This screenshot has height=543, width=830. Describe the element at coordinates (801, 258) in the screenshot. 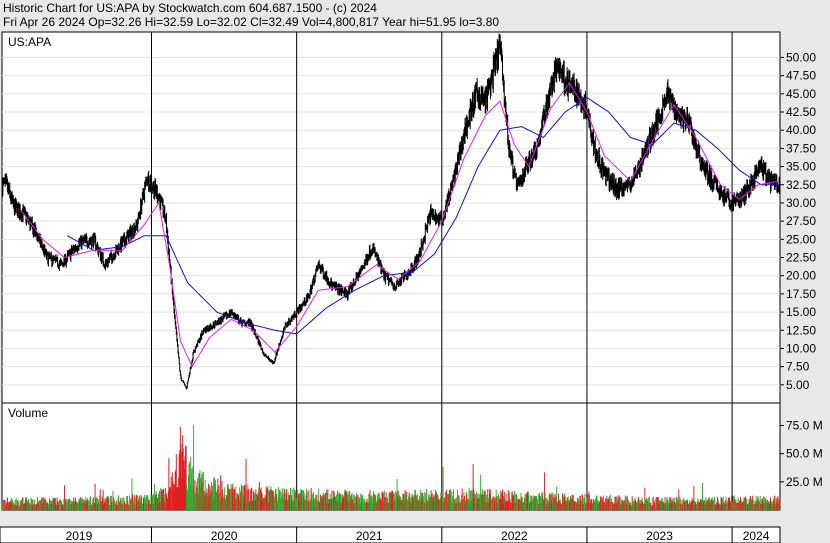

I see `price-axis-label: 22.50` at that location.